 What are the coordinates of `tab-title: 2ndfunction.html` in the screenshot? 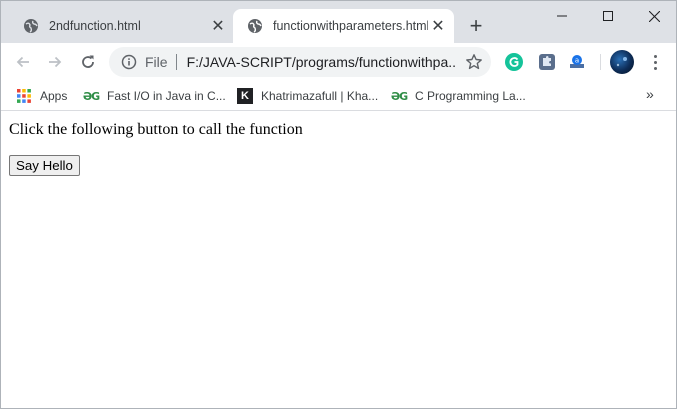 It's located at (95, 26).